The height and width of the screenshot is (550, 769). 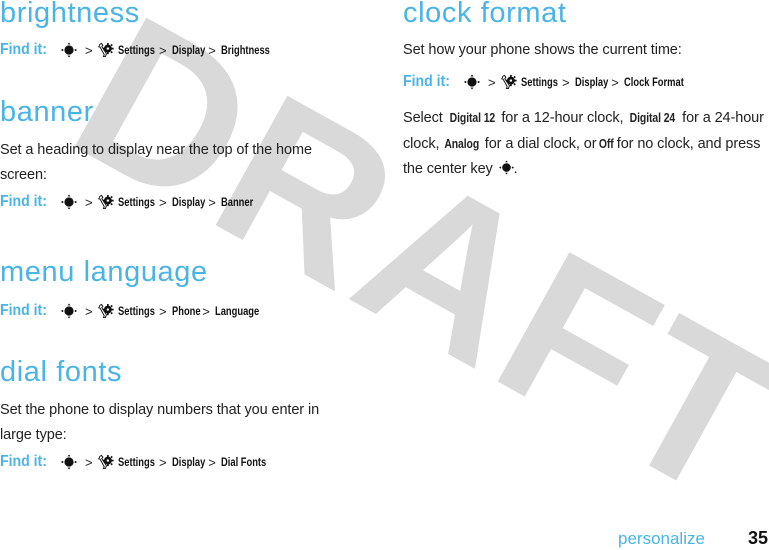 I want to click on breadcrumb-item: Language, so click(x=237, y=311).